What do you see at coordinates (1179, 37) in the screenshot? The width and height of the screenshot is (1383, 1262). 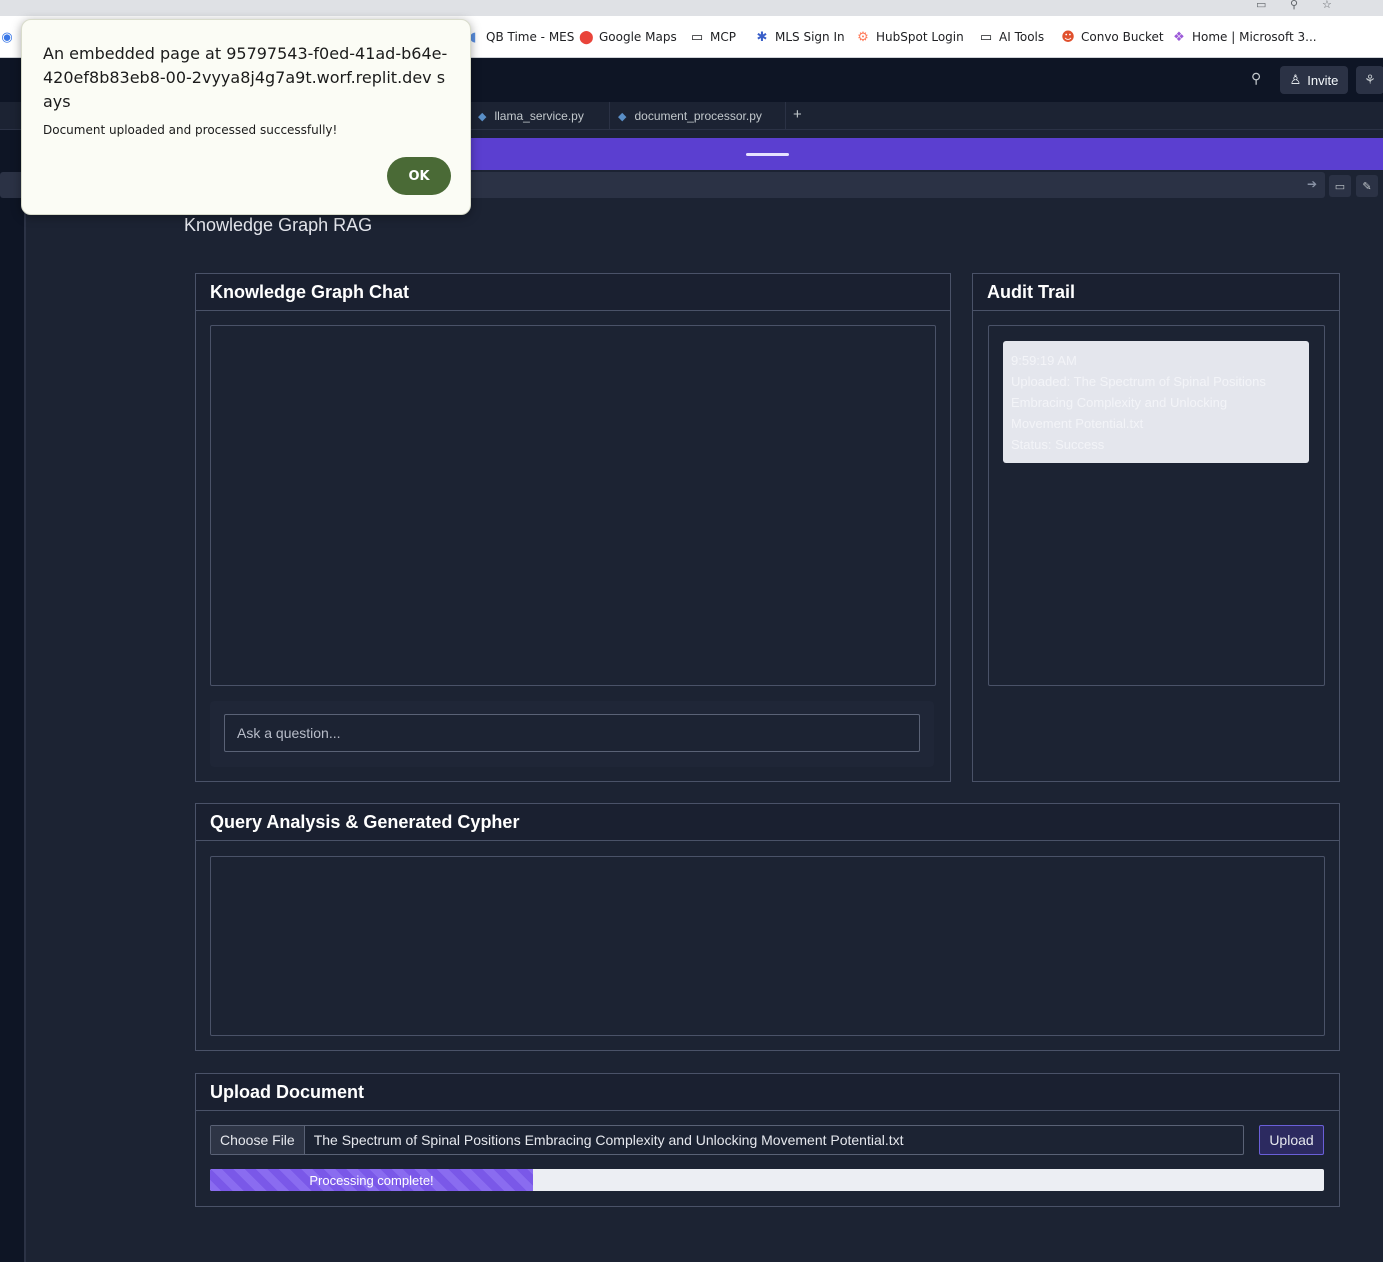 I see `microsoft-icon: ❖` at bounding box center [1179, 37].